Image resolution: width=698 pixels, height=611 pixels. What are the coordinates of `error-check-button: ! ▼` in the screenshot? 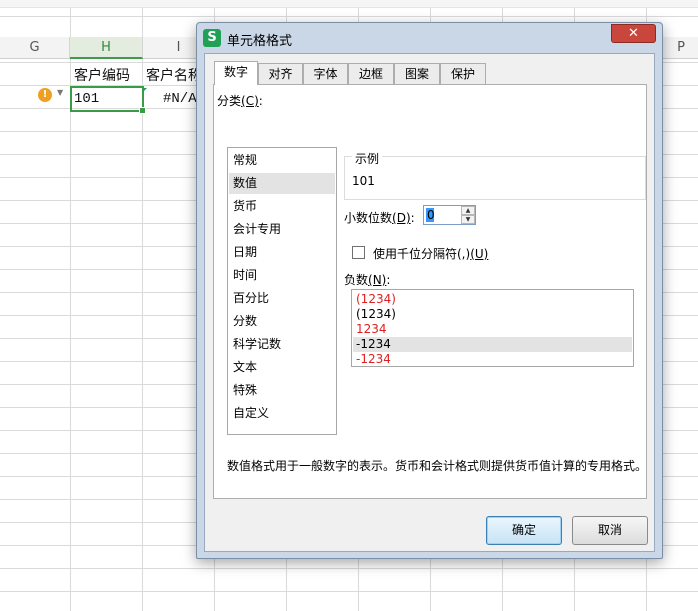 It's located at (51, 95).